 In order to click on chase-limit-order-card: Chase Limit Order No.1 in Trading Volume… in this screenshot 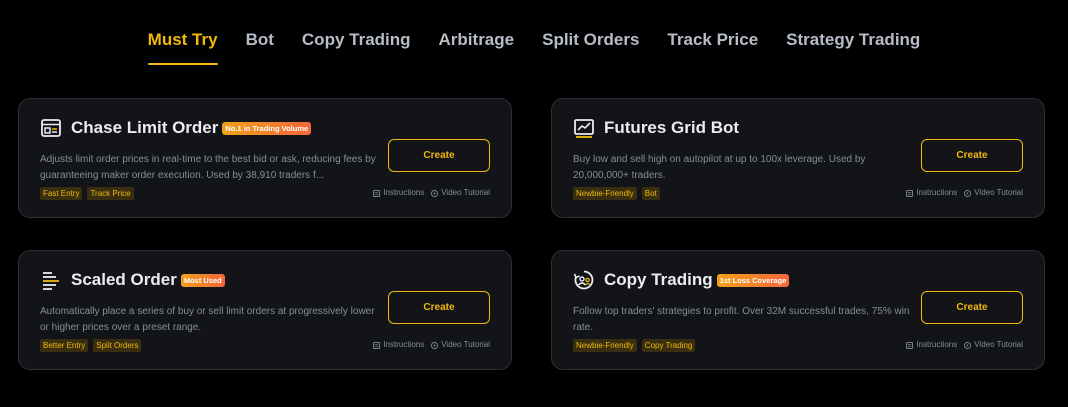, I will do `click(265, 158)`.